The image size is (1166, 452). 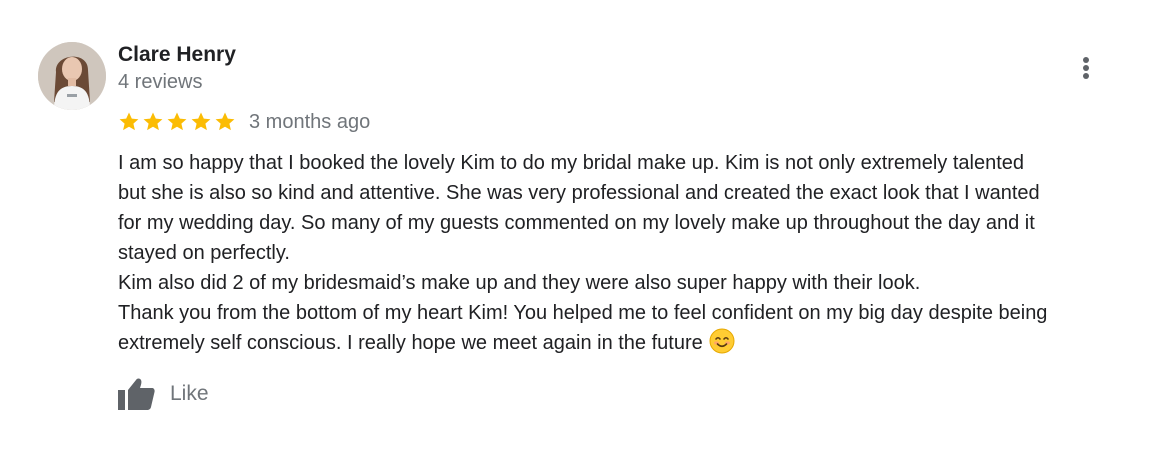 I want to click on review-text-line: stayed on perfectly., so click(x=204, y=253).